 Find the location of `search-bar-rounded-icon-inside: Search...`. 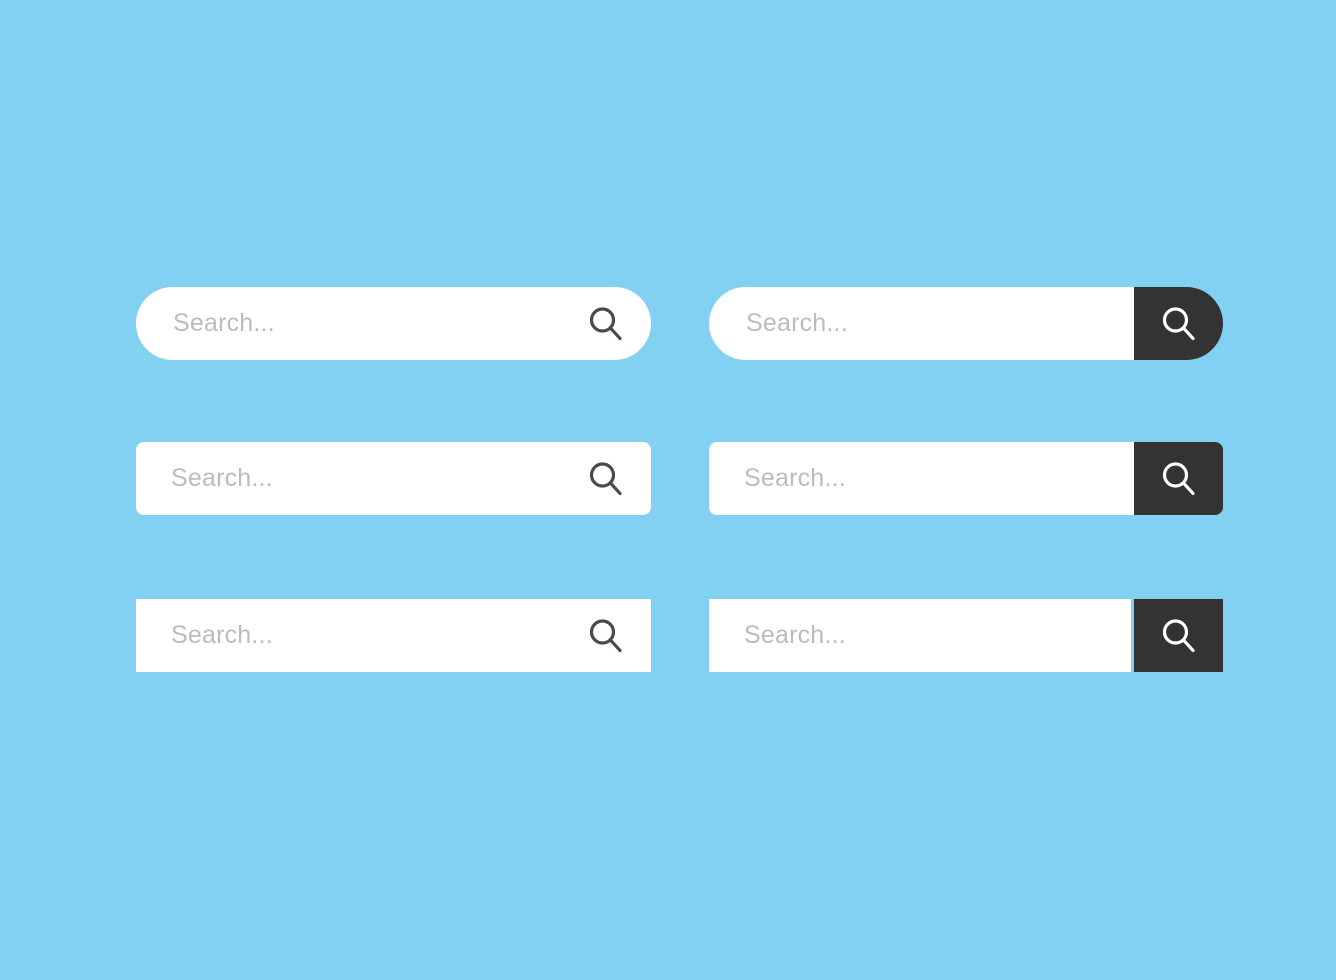

search-bar-rounded-icon-inside: Search... is located at coordinates (393, 478).